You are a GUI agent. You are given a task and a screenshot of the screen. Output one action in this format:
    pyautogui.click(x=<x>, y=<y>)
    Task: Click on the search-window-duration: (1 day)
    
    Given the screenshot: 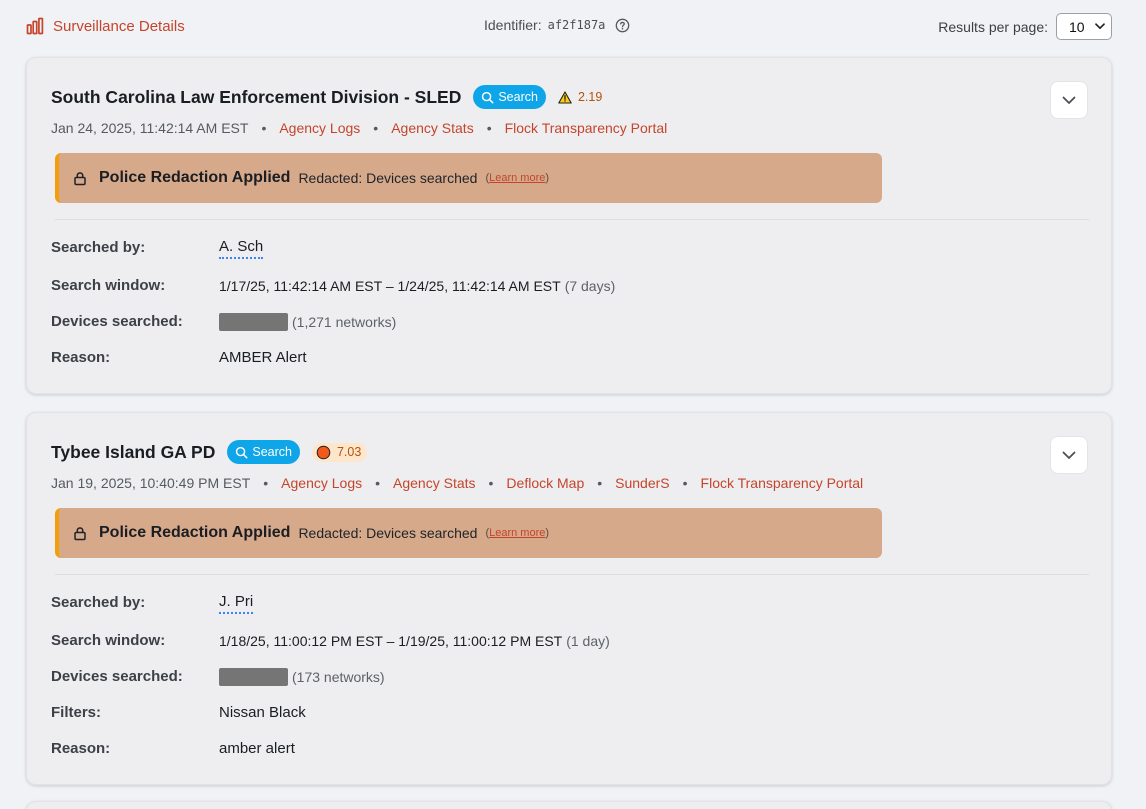 What is the action you would take?
    pyautogui.click(x=588, y=641)
    